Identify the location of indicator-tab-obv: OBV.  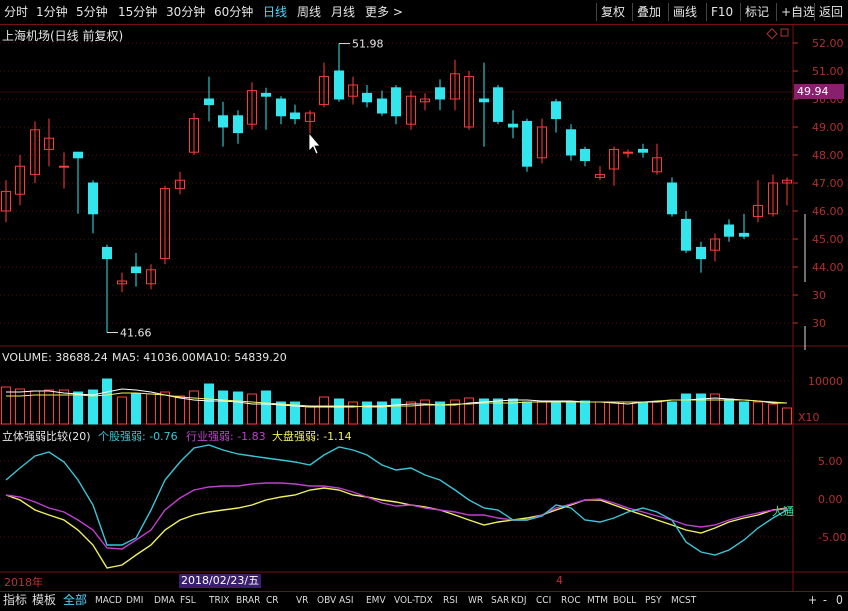
(326, 600).